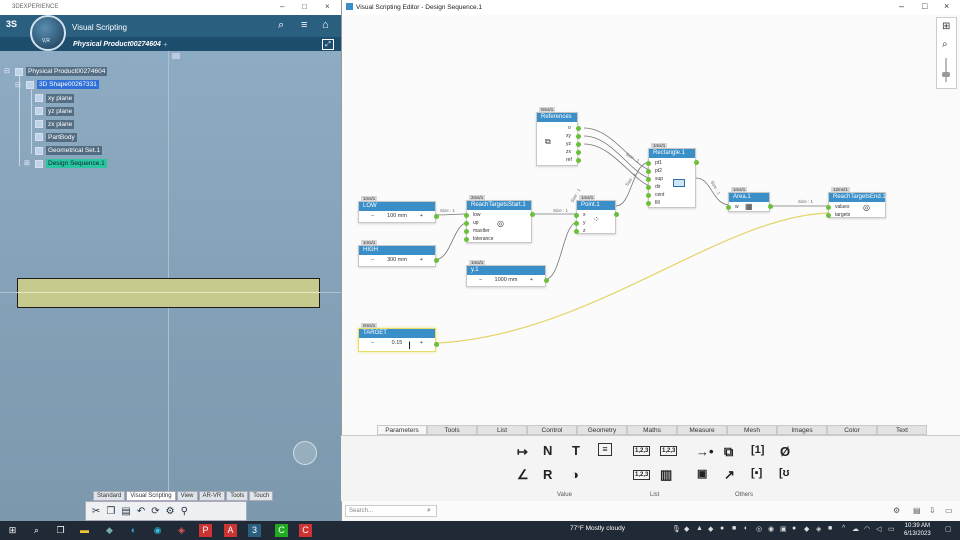  What do you see at coordinates (522, 452) in the screenshot?
I see `length-param-icon: ↦` at bounding box center [522, 452].